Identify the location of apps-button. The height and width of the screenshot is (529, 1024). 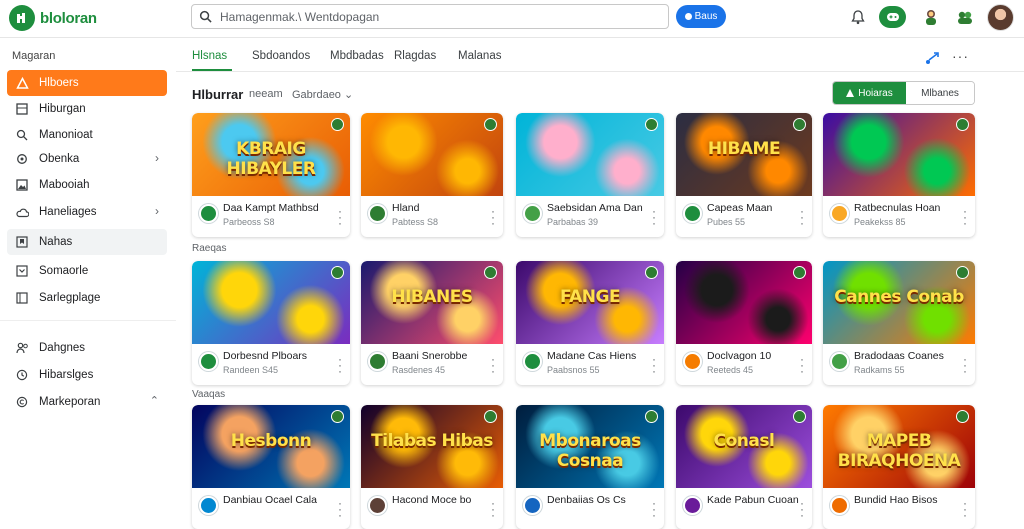
(892, 17).